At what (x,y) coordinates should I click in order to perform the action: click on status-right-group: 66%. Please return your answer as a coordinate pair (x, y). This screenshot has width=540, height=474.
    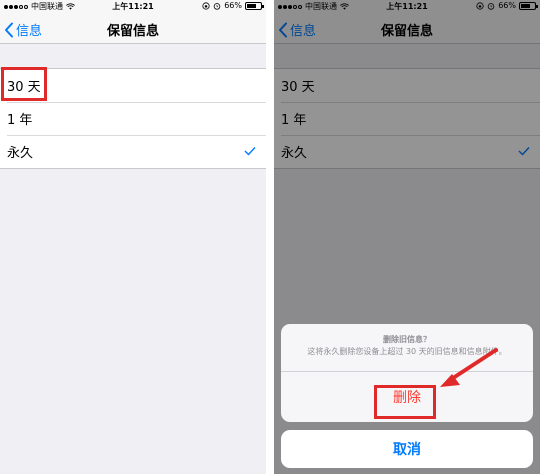
    Looking at the image, I should click on (233, 5).